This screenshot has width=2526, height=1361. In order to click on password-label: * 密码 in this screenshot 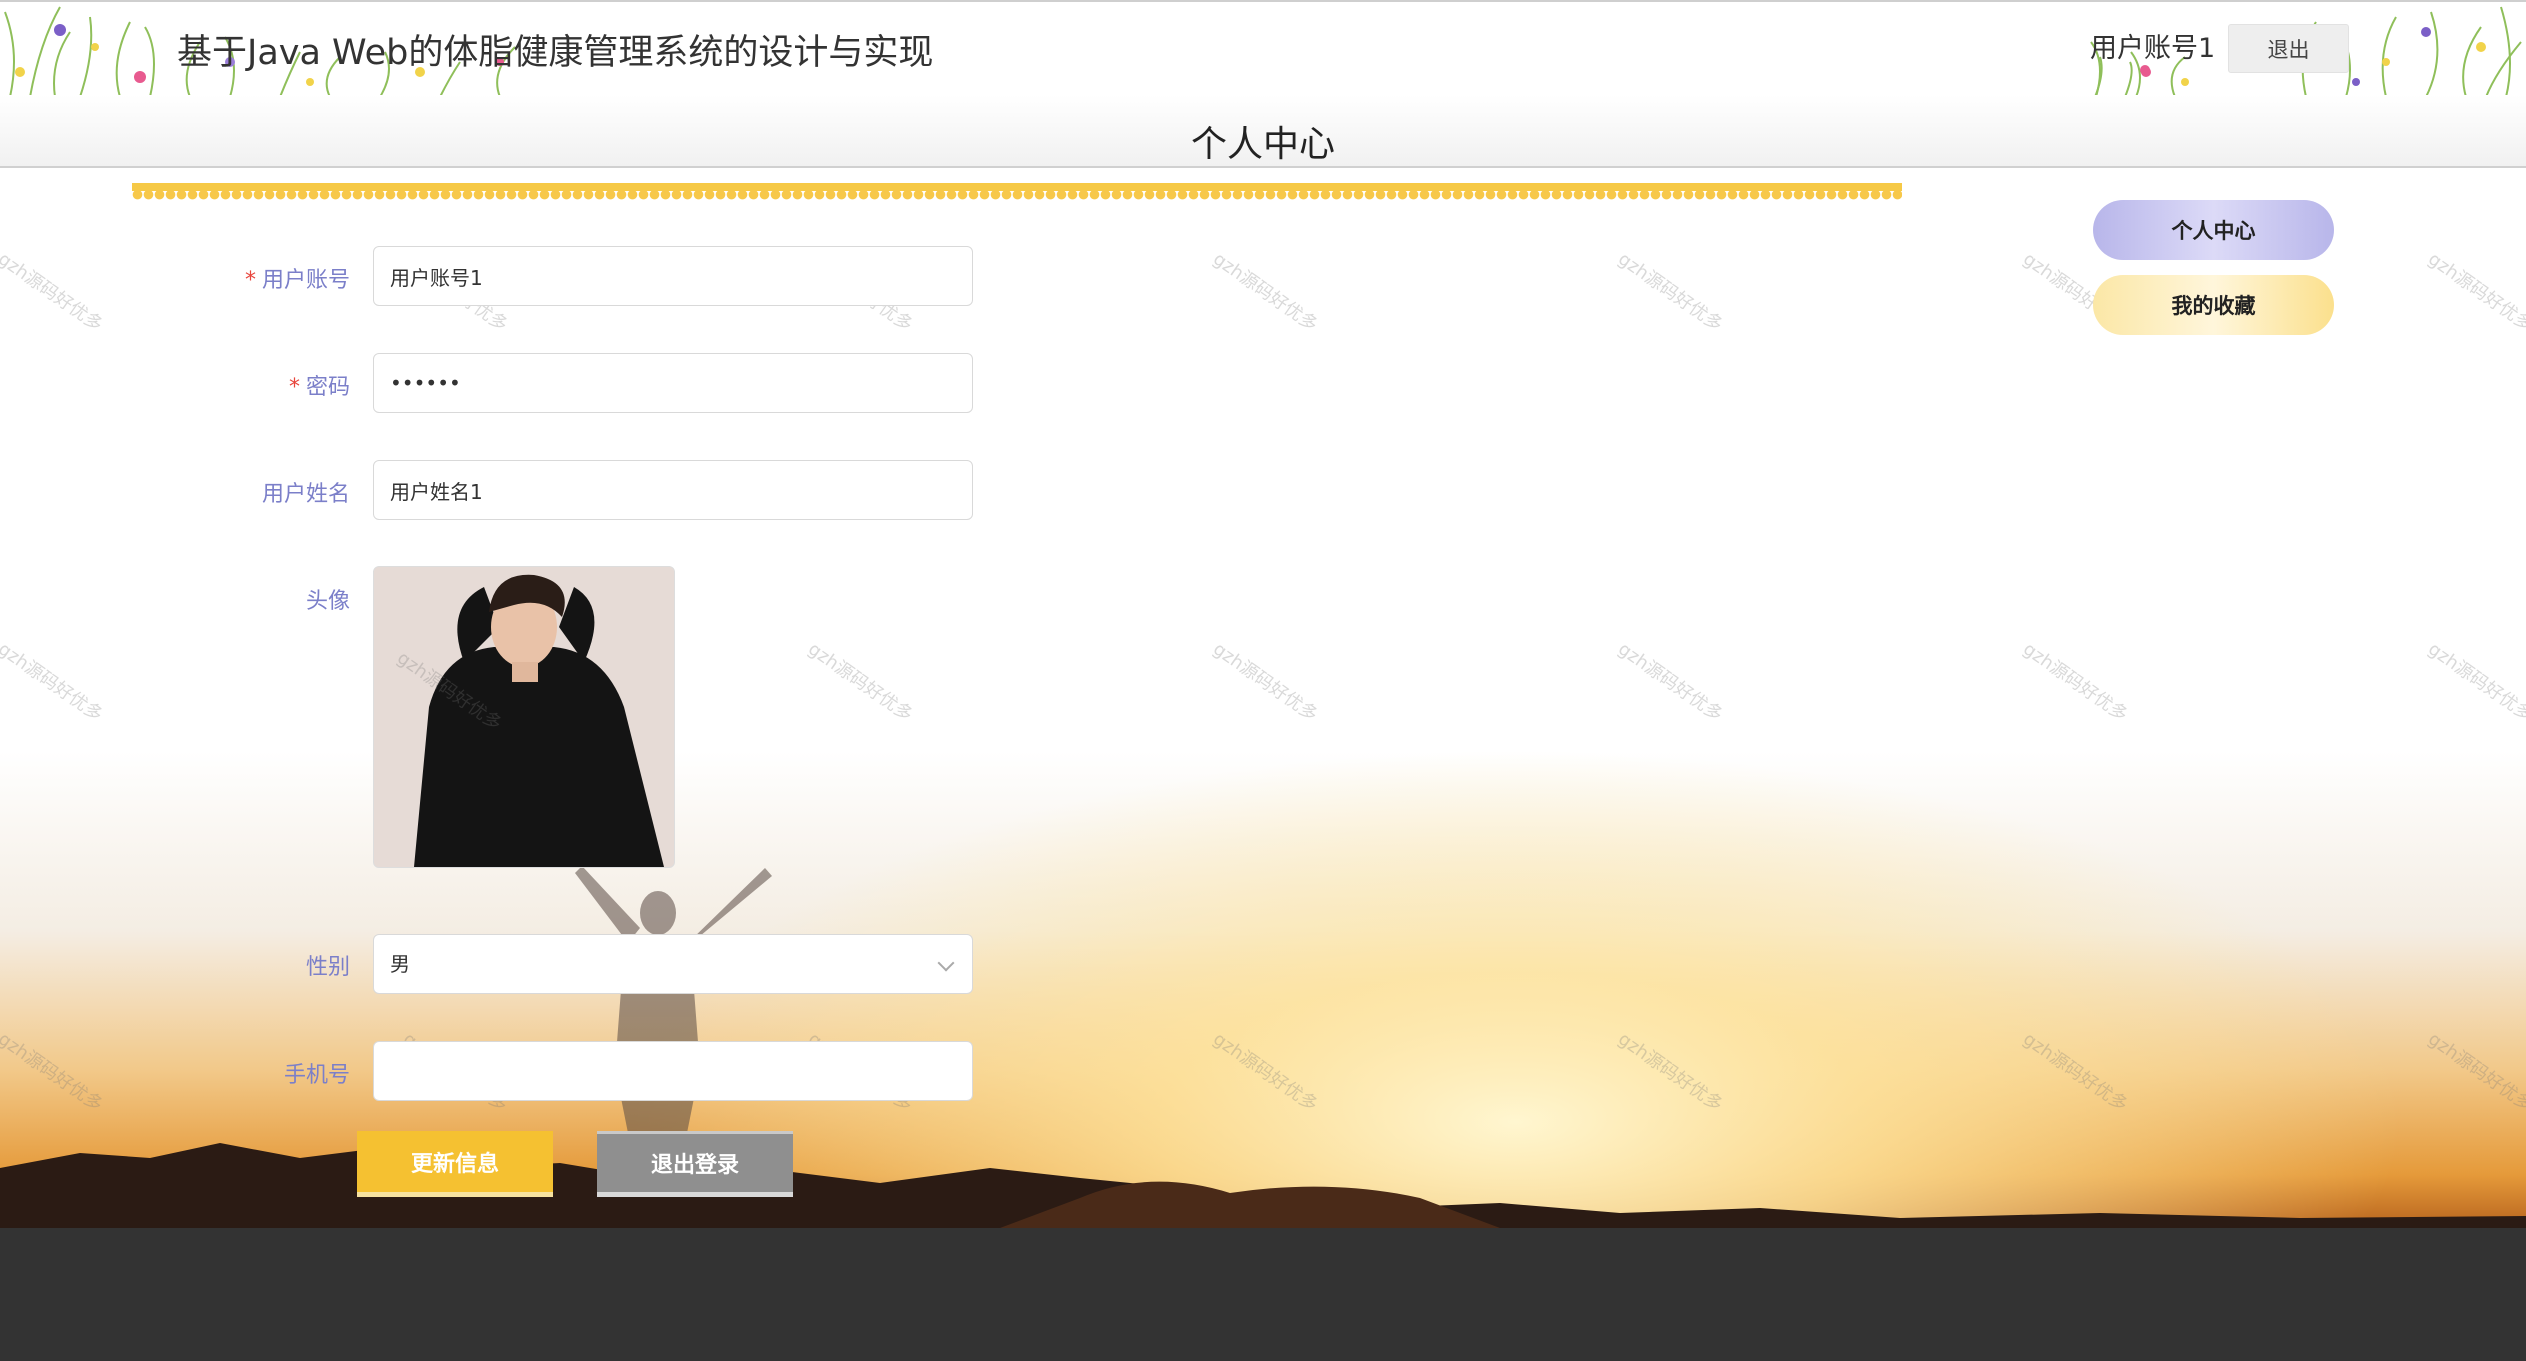, I will do `click(319, 387)`.